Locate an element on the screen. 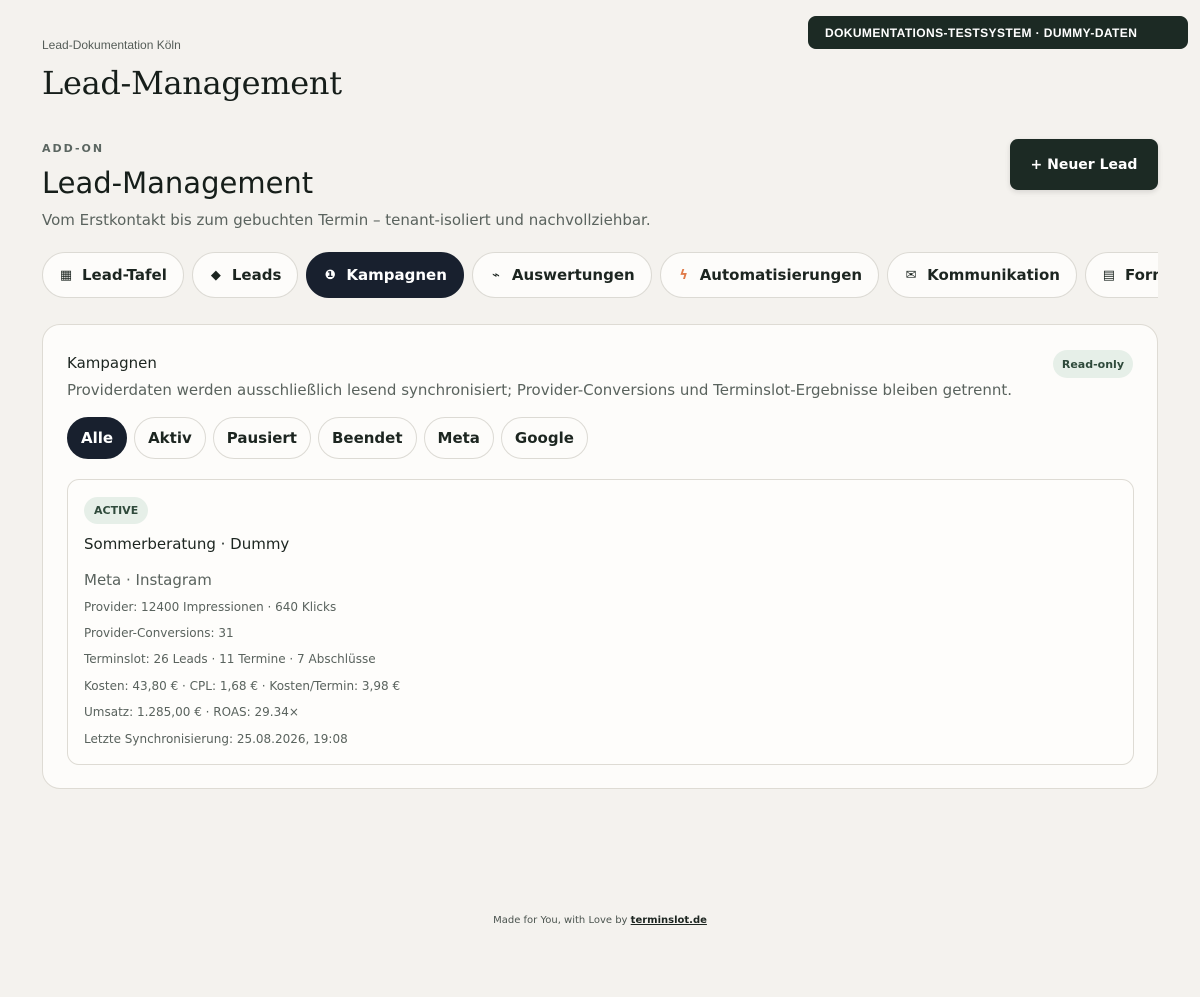 The height and width of the screenshot is (997, 1200). tab-lead-tafel: ▦ Lead-Tafel is located at coordinates (113, 275).